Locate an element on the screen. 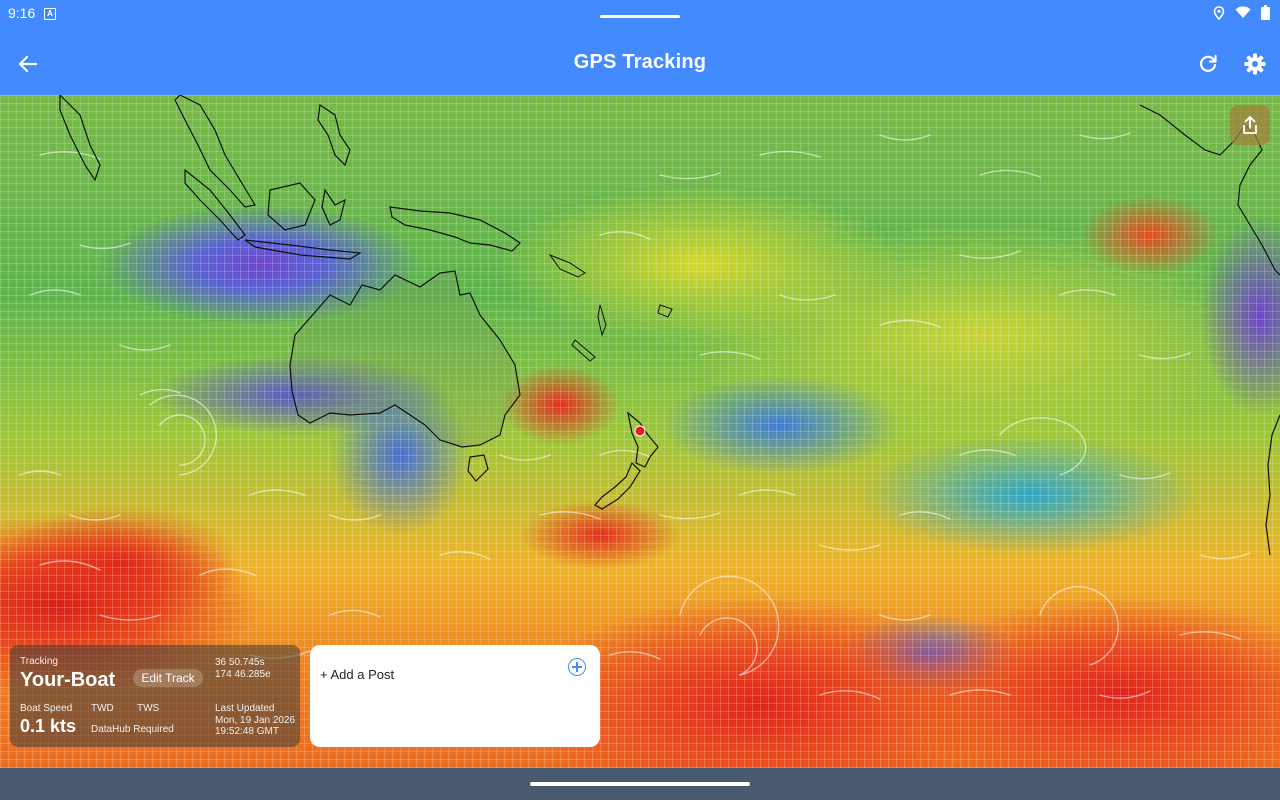 This screenshot has height=800, width=1280. add-post-card: + Add a Post is located at coordinates (455, 696).